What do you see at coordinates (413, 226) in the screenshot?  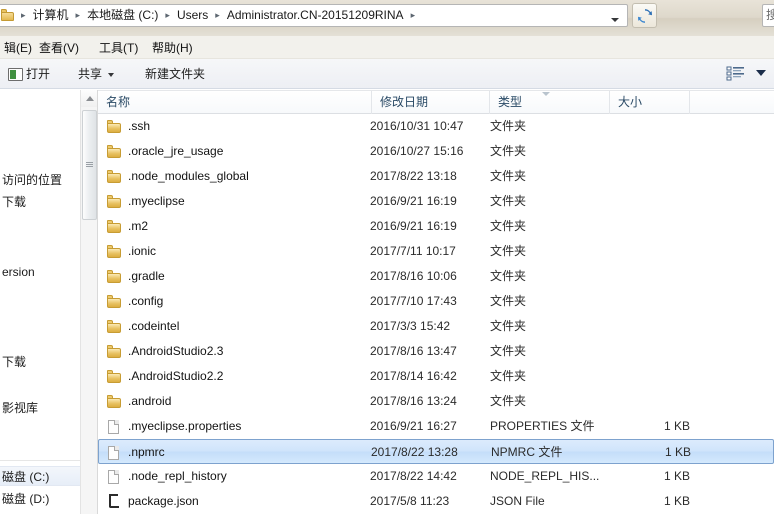 I see `file-date-cell: 2016/9/21 16:19` at bounding box center [413, 226].